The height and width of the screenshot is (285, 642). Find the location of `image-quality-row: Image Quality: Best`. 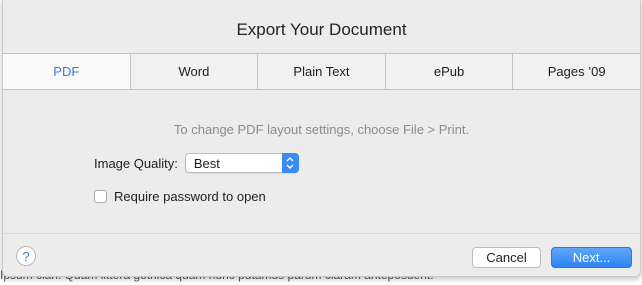

image-quality-row: Image Quality: Best is located at coordinates (196, 163).